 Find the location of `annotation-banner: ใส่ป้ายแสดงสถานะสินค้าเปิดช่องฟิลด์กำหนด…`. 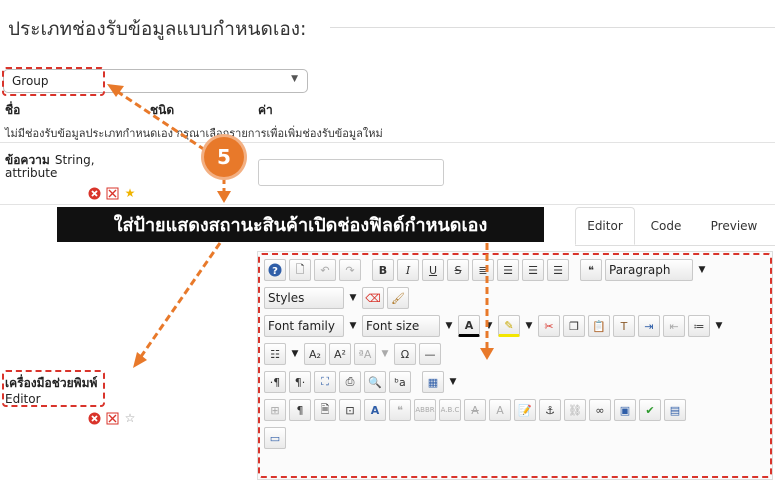

annotation-banner: ใส่ป้ายแสดงสถานะสินค้าเปิดช่องฟิลด์กำหนด… is located at coordinates (300, 224).